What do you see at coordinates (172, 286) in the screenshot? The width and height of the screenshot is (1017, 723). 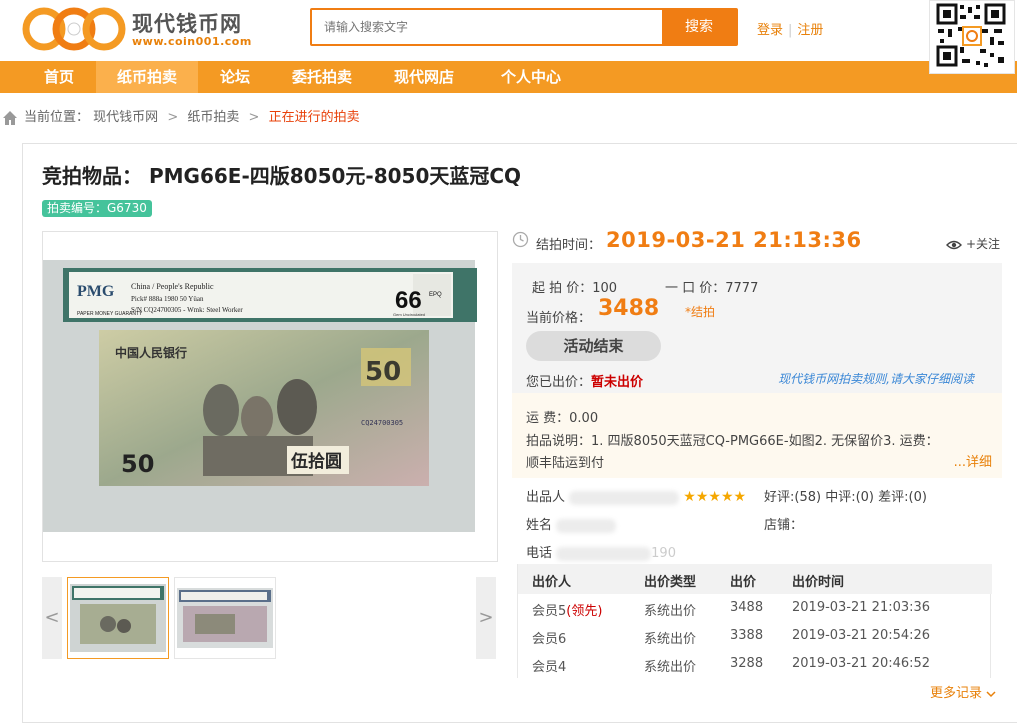 I see `pmg-line1: China / People's Republic` at bounding box center [172, 286].